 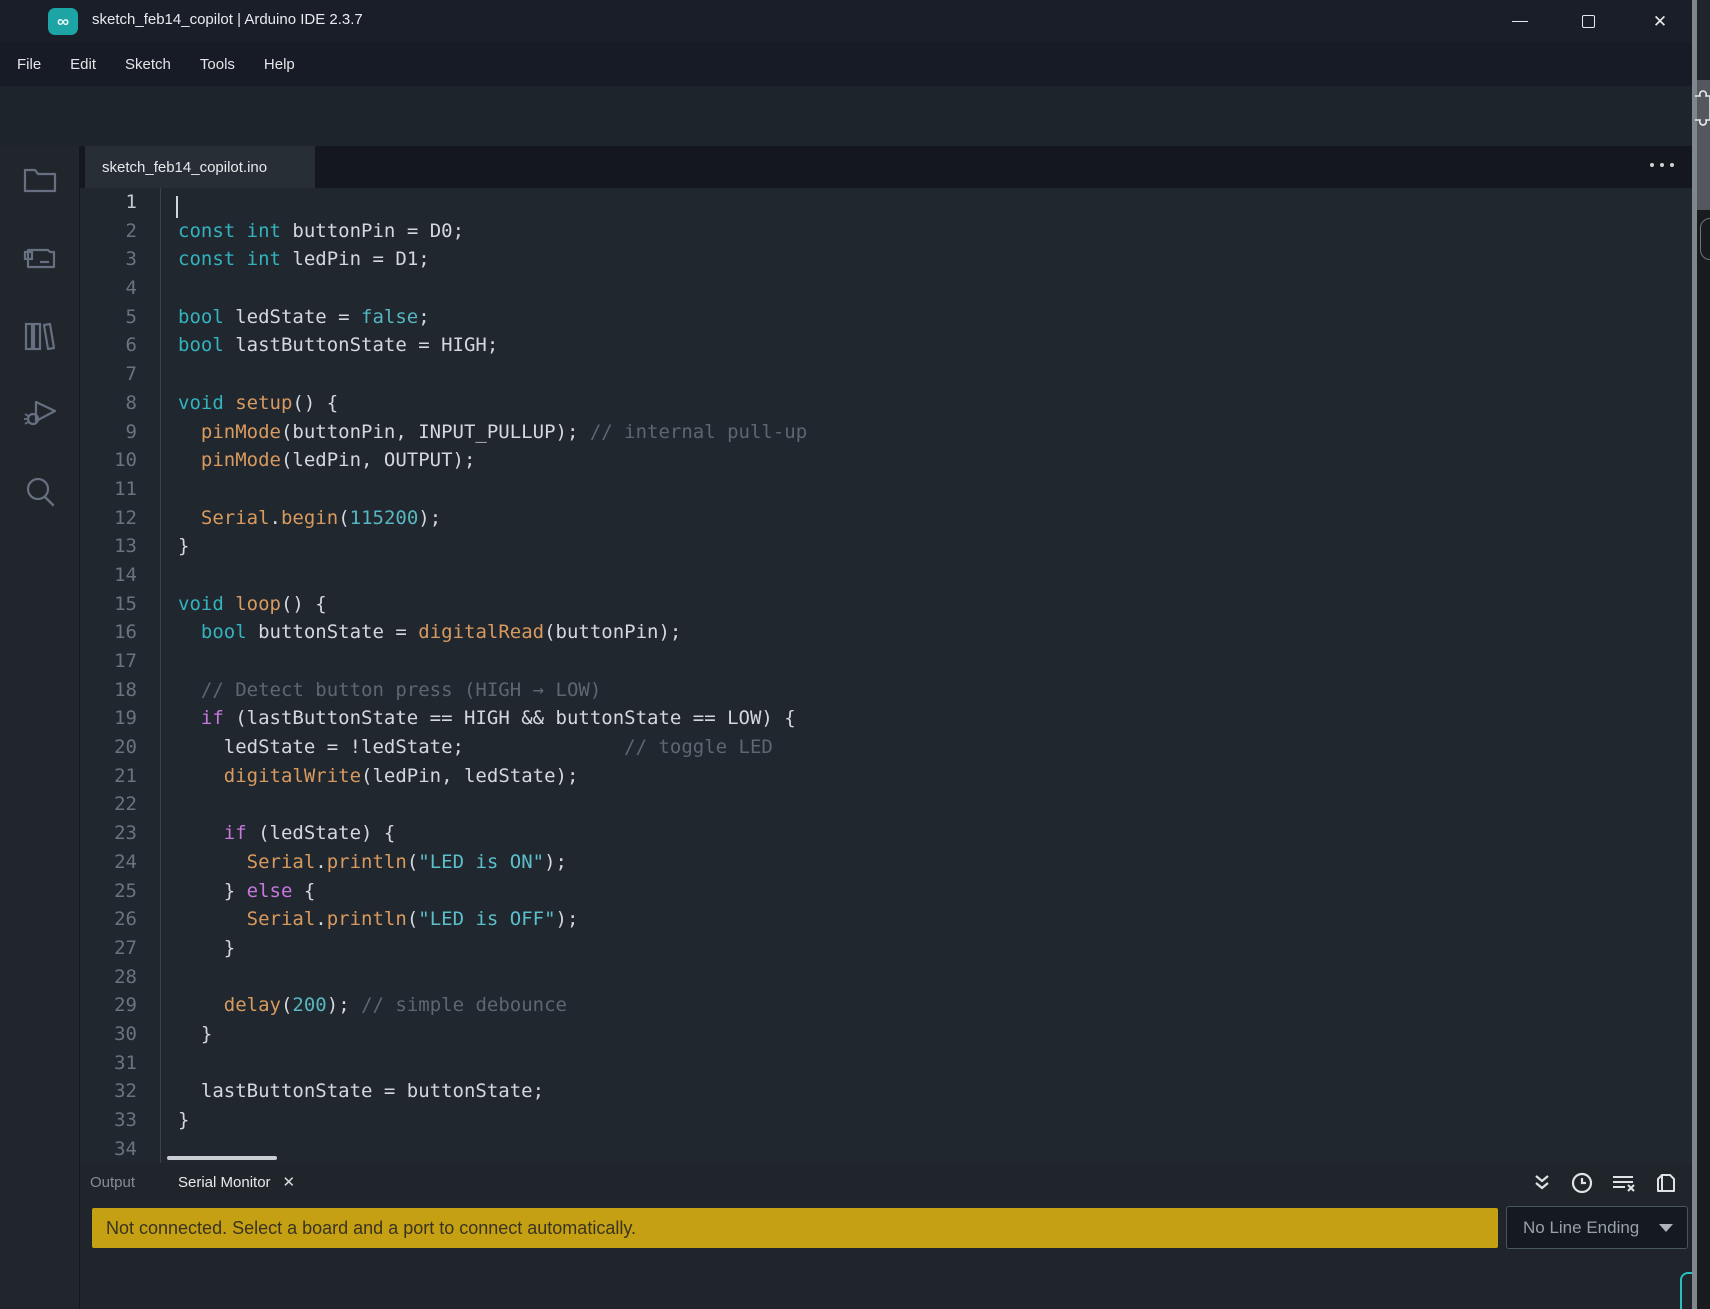 What do you see at coordinates (309, 517) in the screenshot?
I see `token-fn: begin` at bounding box center [309, 517].